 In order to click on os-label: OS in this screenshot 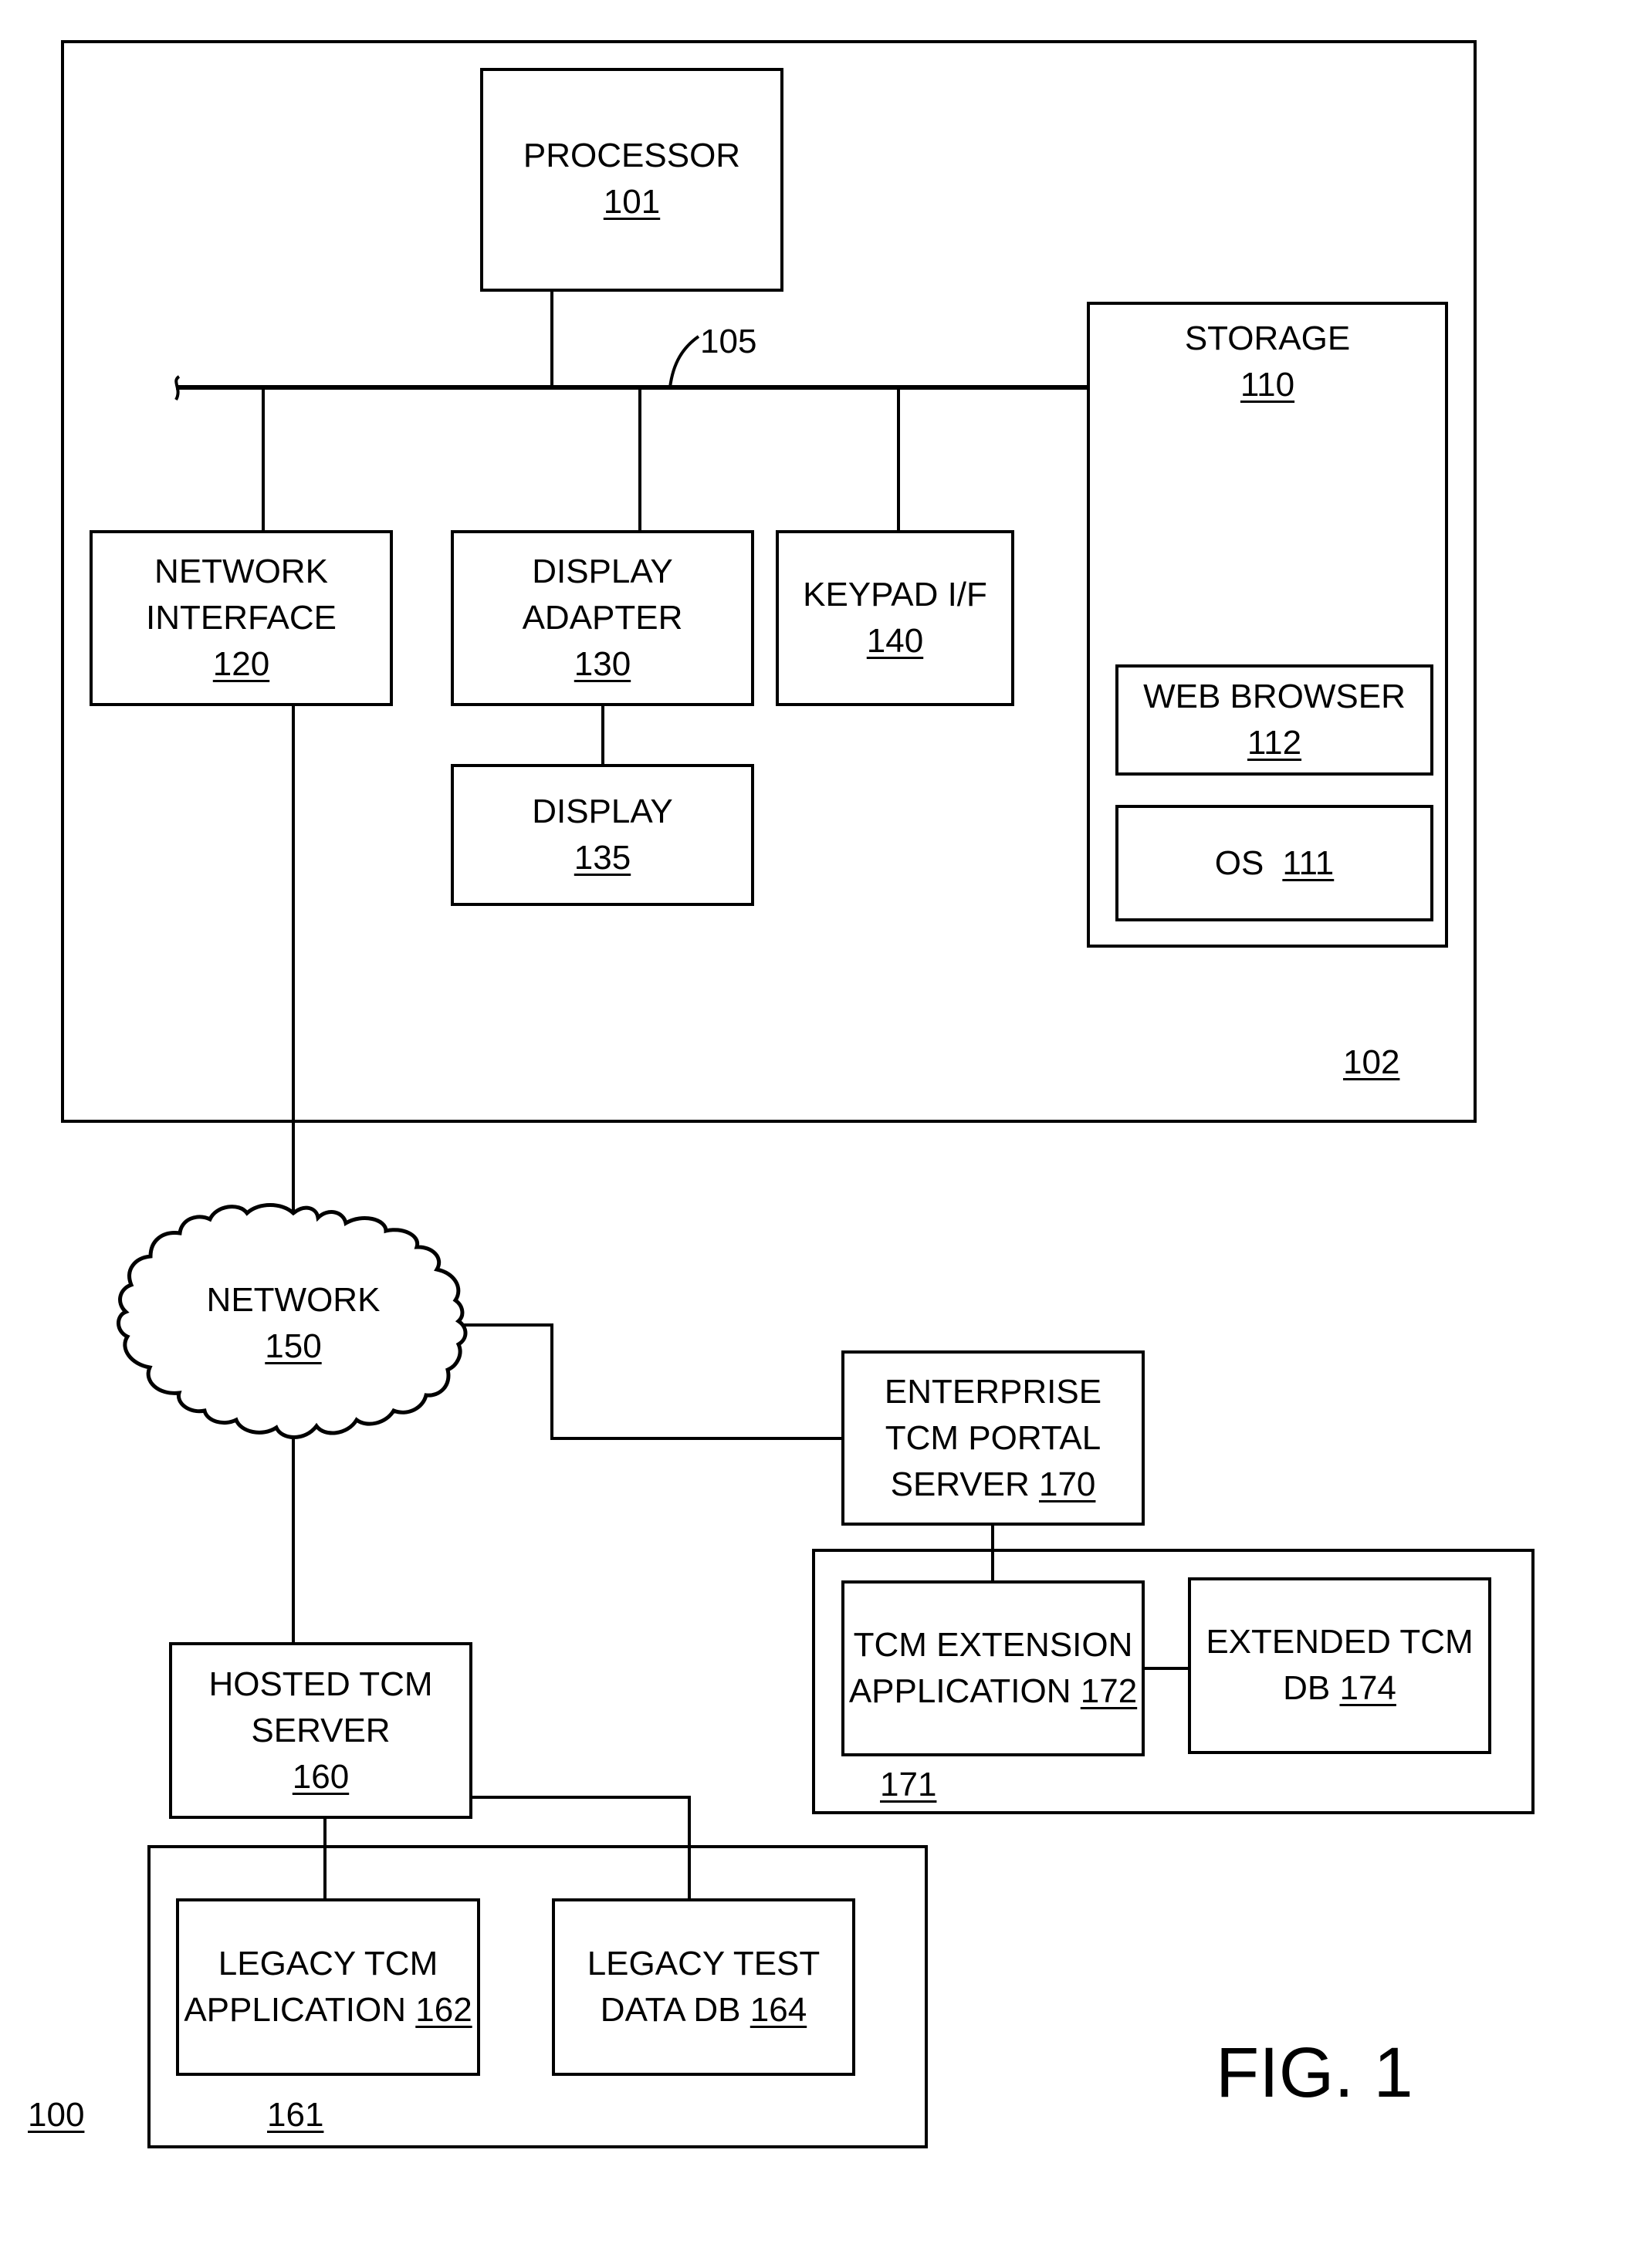, I will do `click(1239, 863)`.